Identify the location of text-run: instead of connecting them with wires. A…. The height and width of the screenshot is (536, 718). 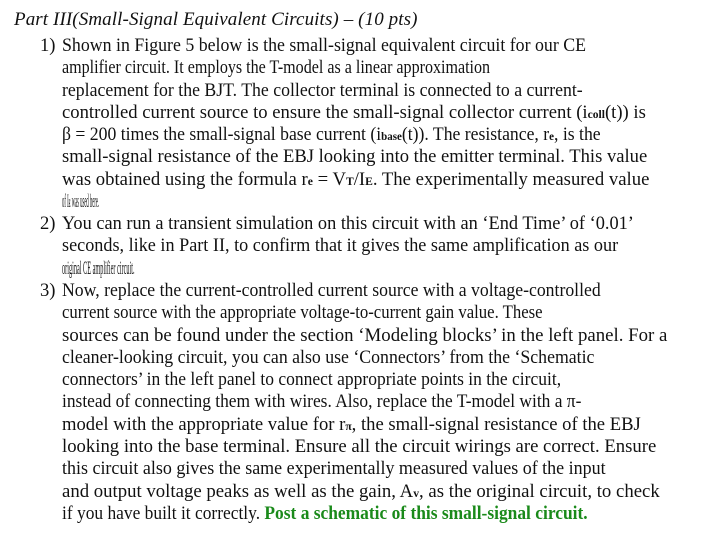
(322, 402).